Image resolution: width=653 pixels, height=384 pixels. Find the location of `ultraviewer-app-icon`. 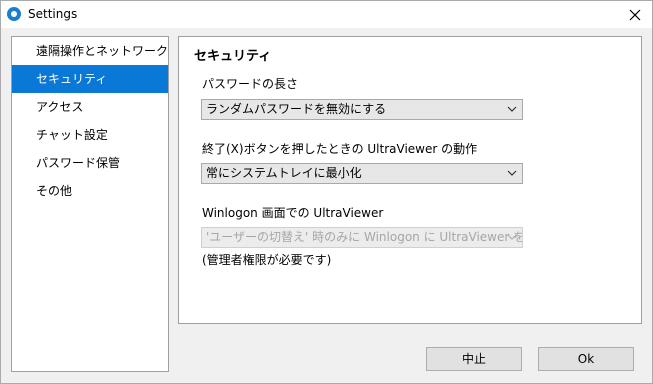

ultraviewer-app-icon is located at coordinates (14, 14).